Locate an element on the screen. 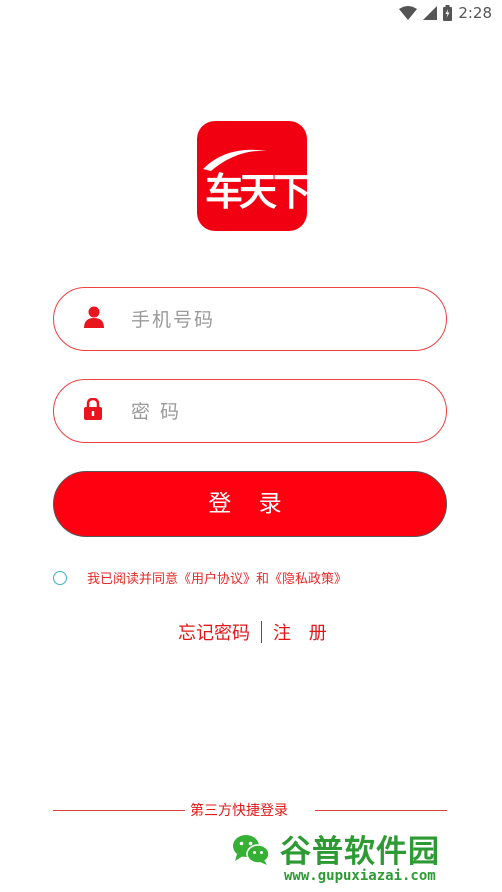 The image size is (502, 892). watermark: 谷普软件园 www.gupuxiazai.com is located at coordinates (387, 858).